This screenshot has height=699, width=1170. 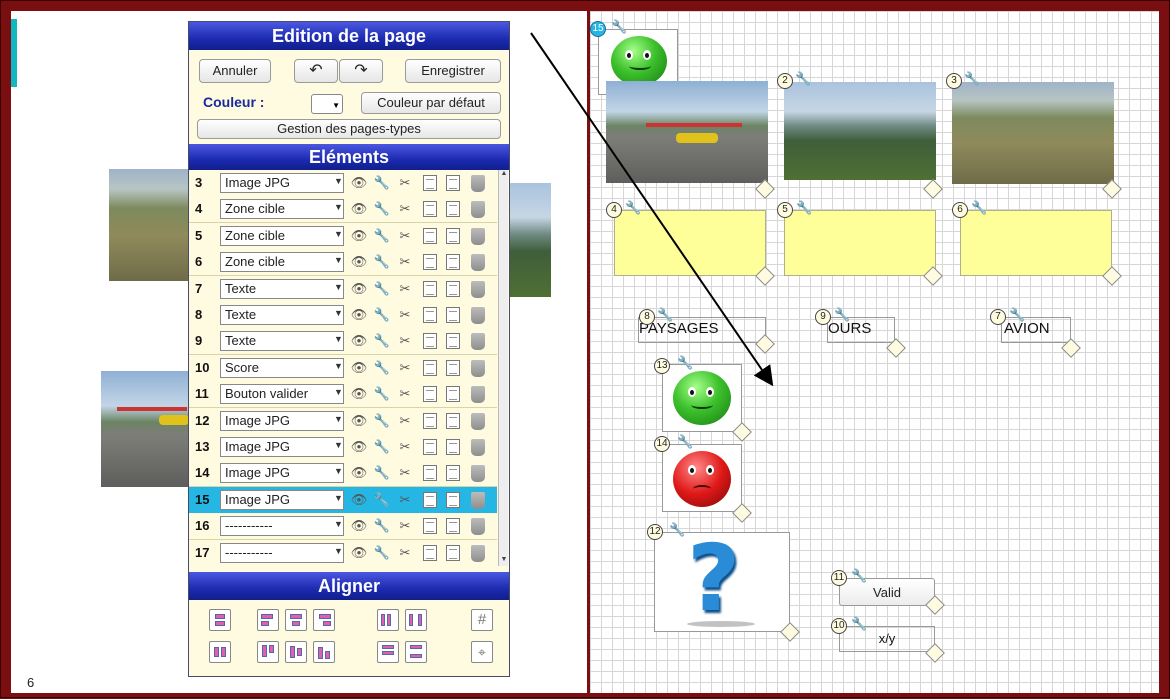 What do you see at coordinates (652, 209) in the screenshot?
I see `annotation-arrow` at bounding box center [652, 209].